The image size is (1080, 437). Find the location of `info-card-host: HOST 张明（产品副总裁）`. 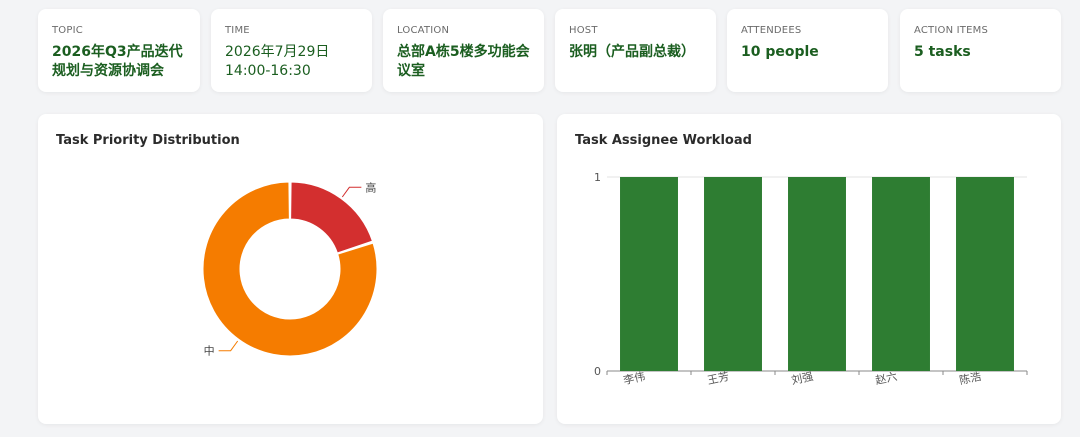

info-card-host: HOST 张明（产品副总裁） is located at coordinates (635, 50).